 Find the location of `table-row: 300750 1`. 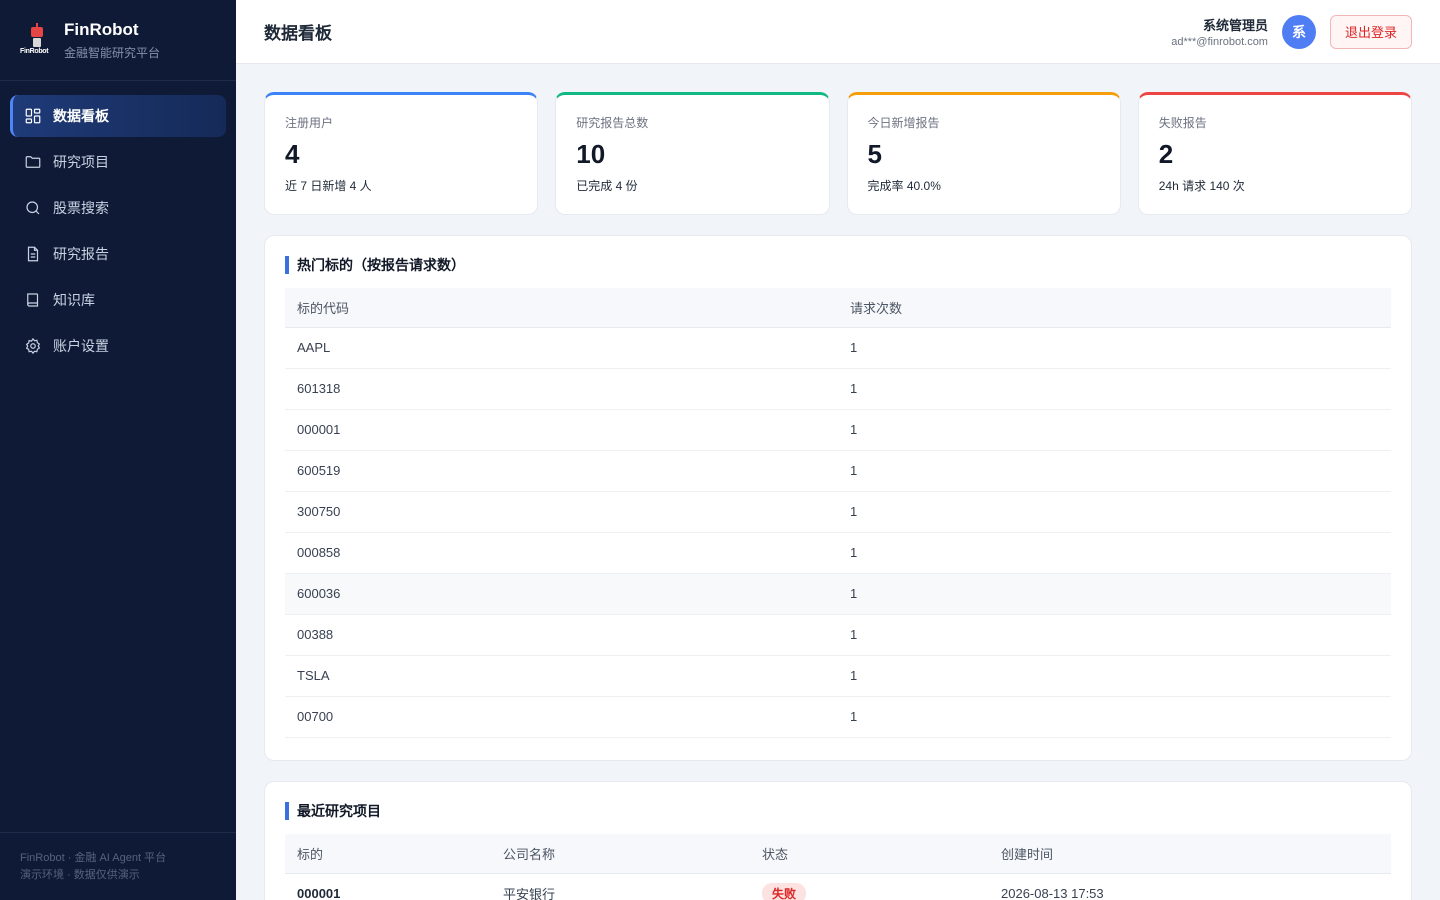

table-row: 300750 1 is located at coordinates (838, 512).